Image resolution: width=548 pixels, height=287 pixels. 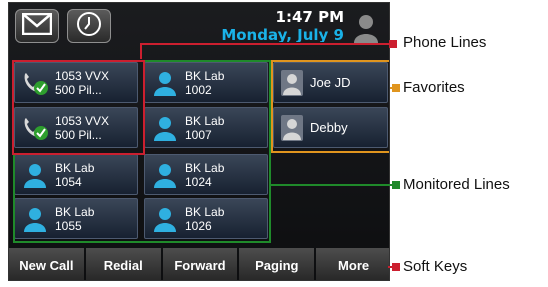 I want to click on redial-soft-key: Redial, so click(x=123, y=264).